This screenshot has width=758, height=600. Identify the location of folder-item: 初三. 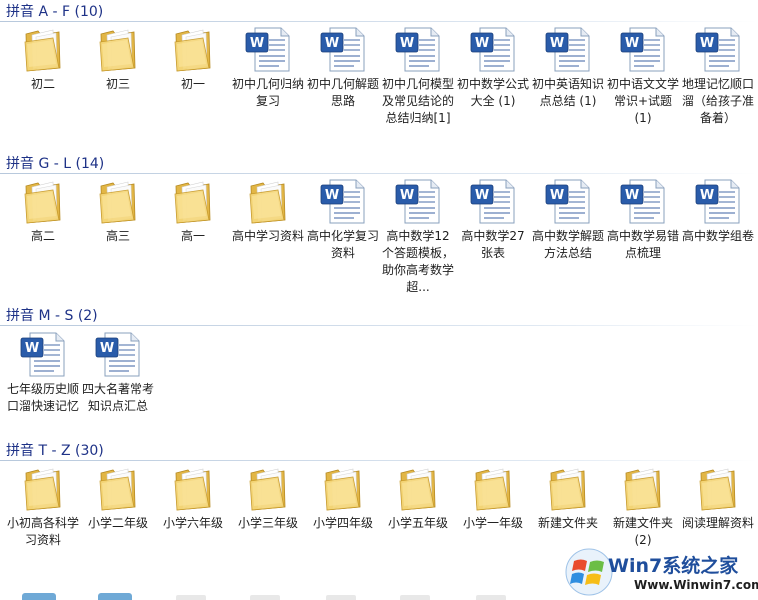
(118, 58).